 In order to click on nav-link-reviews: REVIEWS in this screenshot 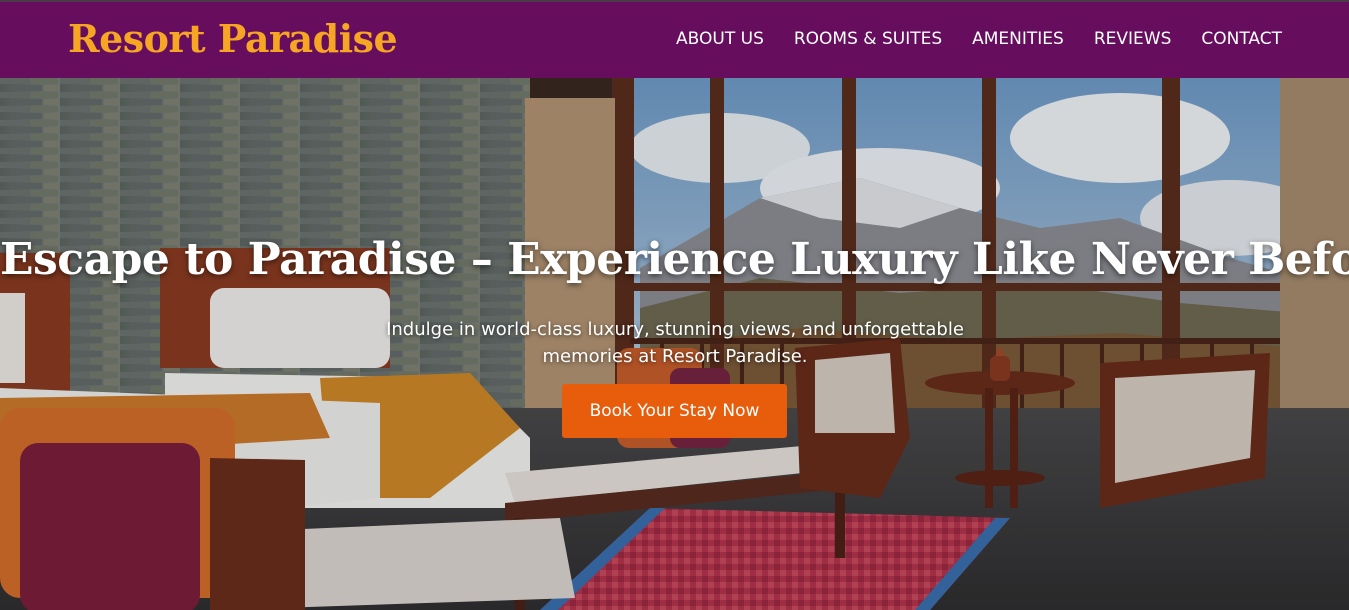, I will do `click(1133, 39)`.